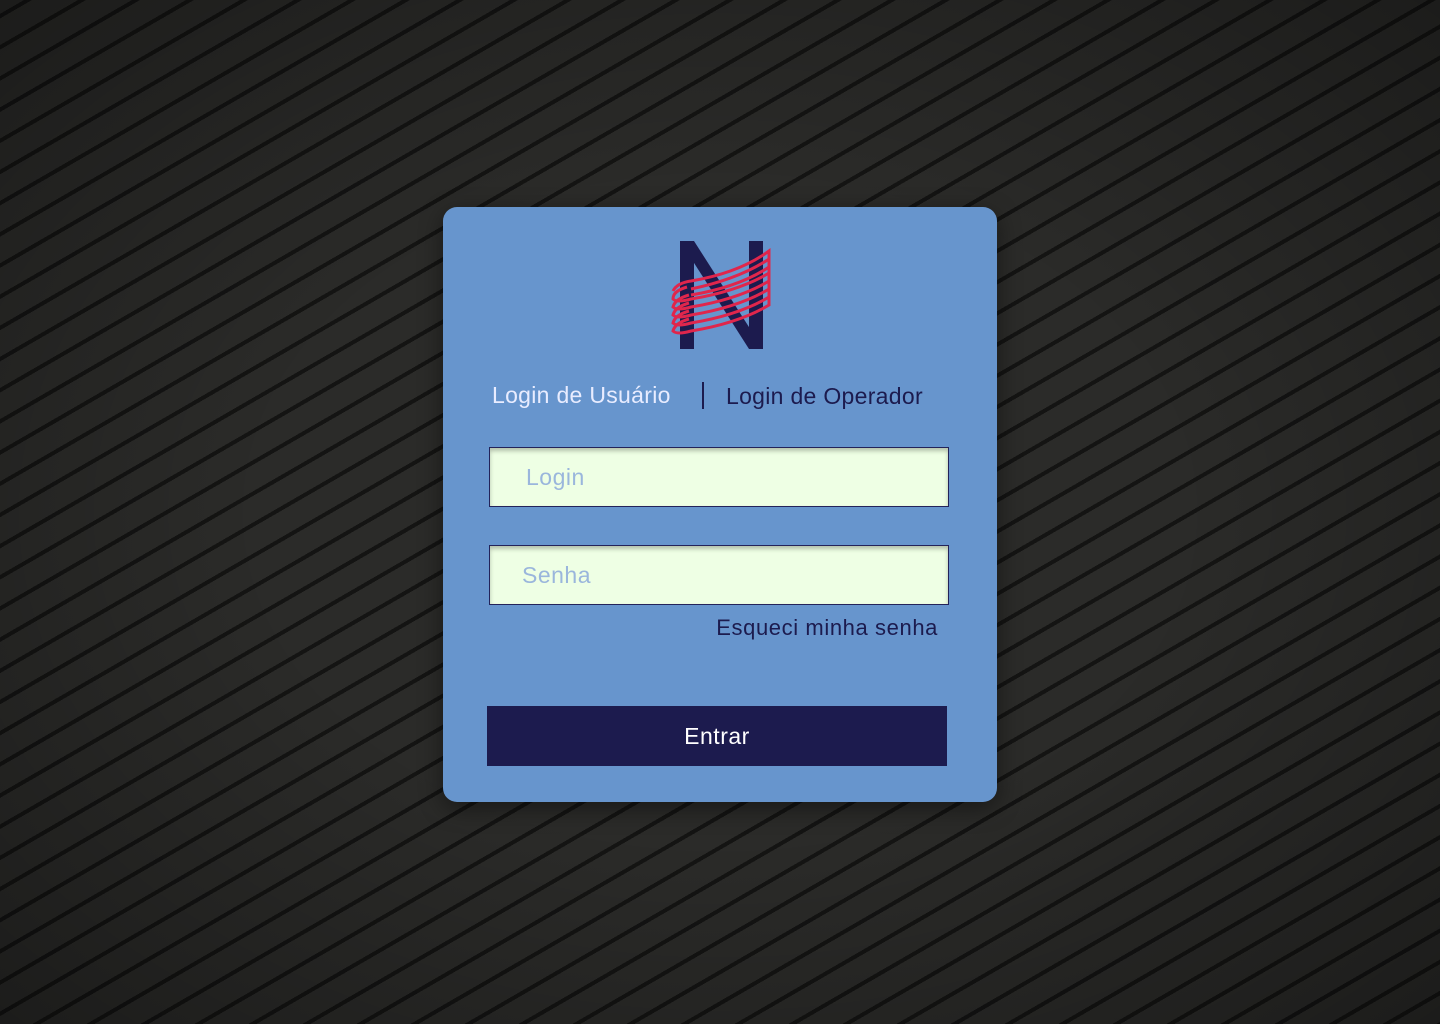 The image size is (1440, 1024). Describe the element at coordinates (719, 477) in the screenshot. I see `login-input` at that location.